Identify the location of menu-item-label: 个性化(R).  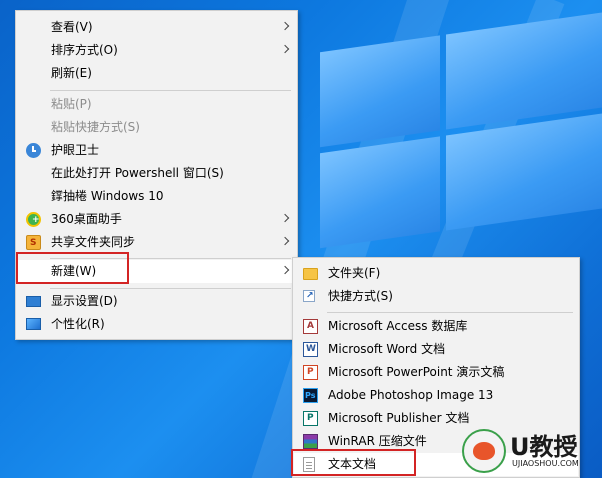
(78, 324).